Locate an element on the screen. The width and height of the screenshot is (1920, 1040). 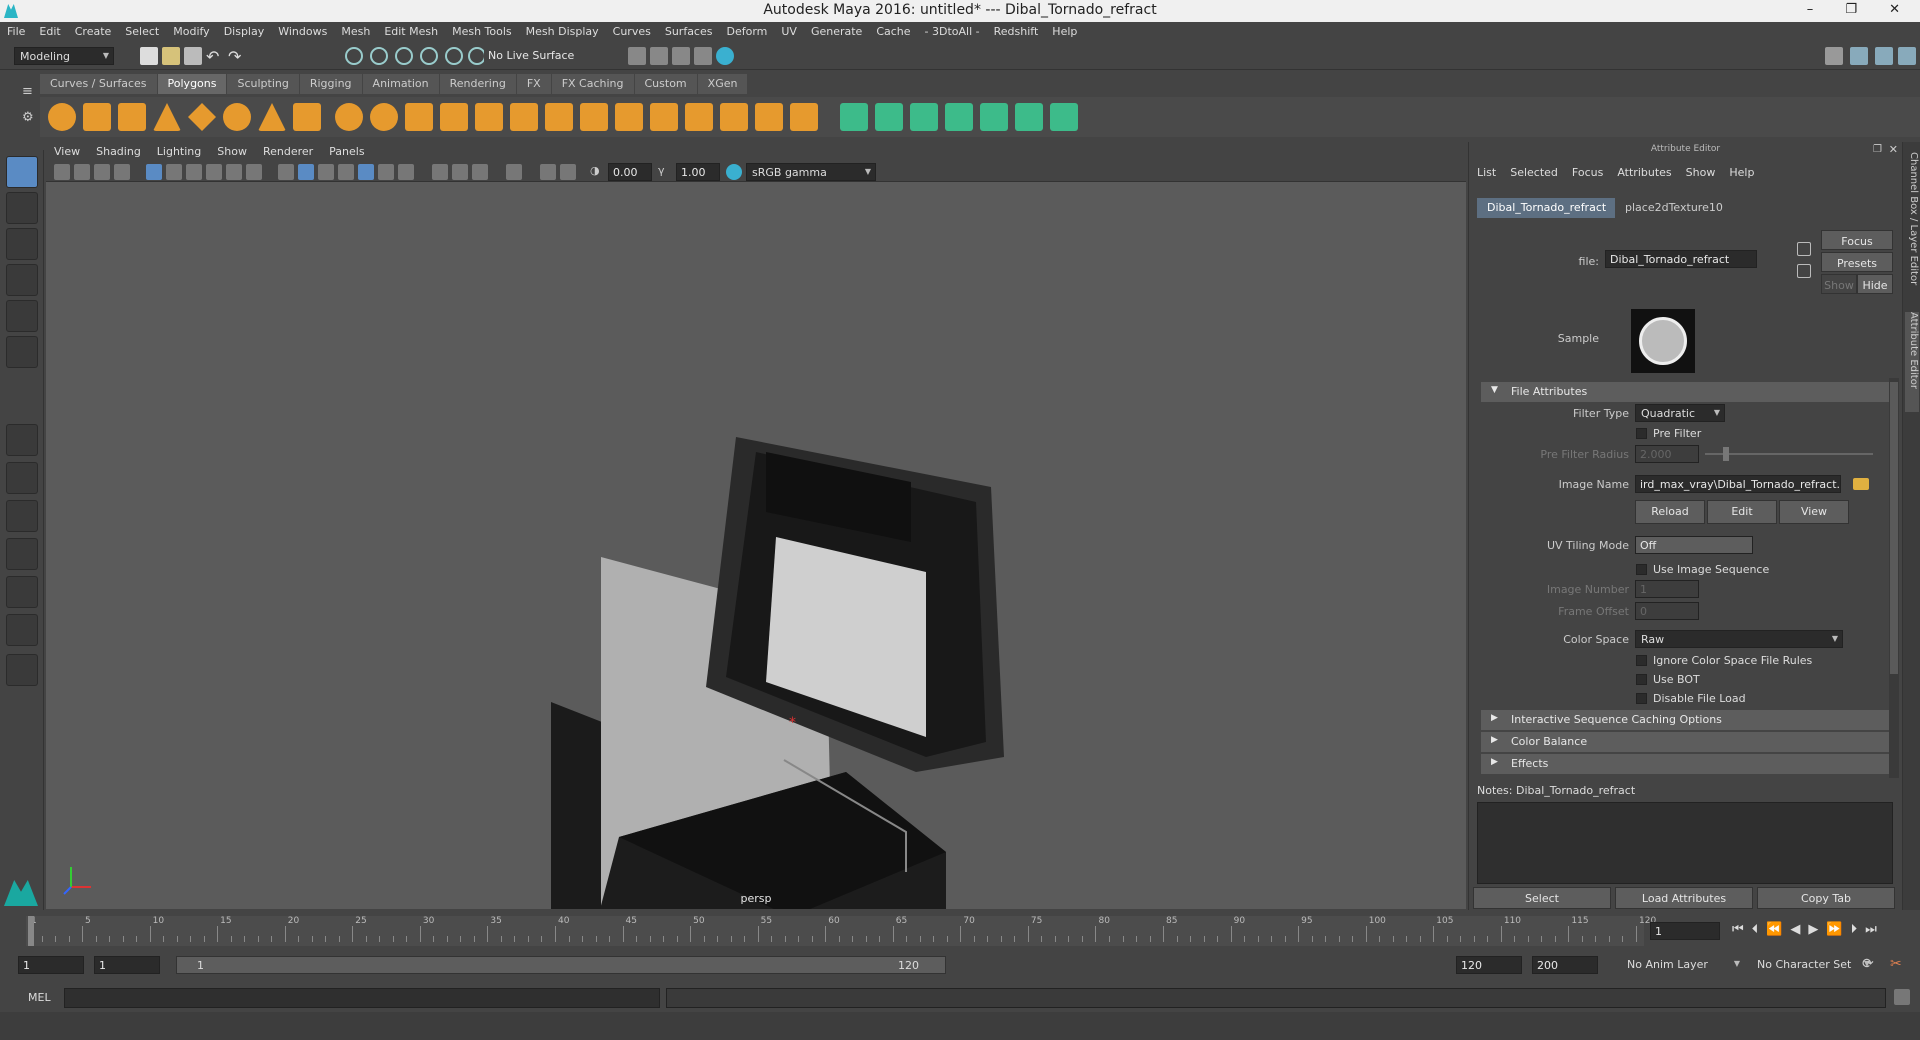
panel-layout-icon is located at coordinates (1859, 56).